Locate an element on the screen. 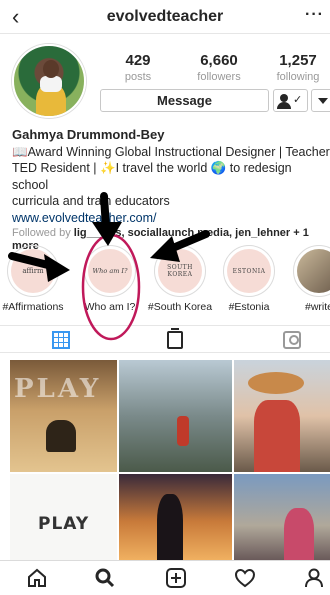 The height and width of the screenshot is (595, 330). profile-avatar is located at coordinates (49, 81).